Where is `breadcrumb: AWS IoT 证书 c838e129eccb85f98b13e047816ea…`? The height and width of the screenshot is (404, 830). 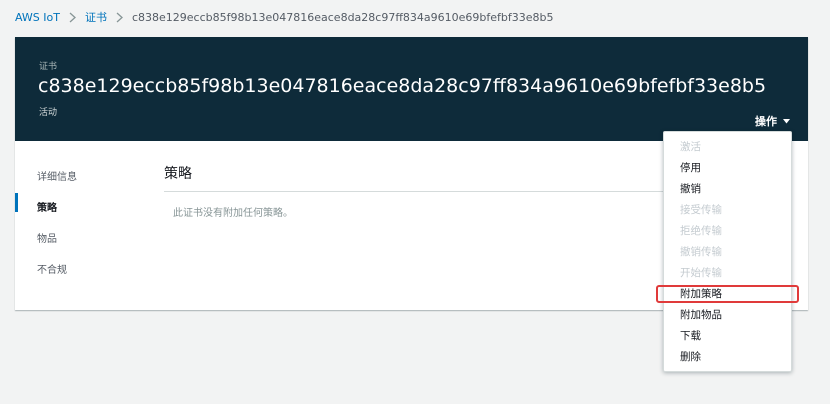
breadcrumb: AWS IoT 证书 c838e129eccb85f98b13e047816ea… is located at coordinates (284, 17).